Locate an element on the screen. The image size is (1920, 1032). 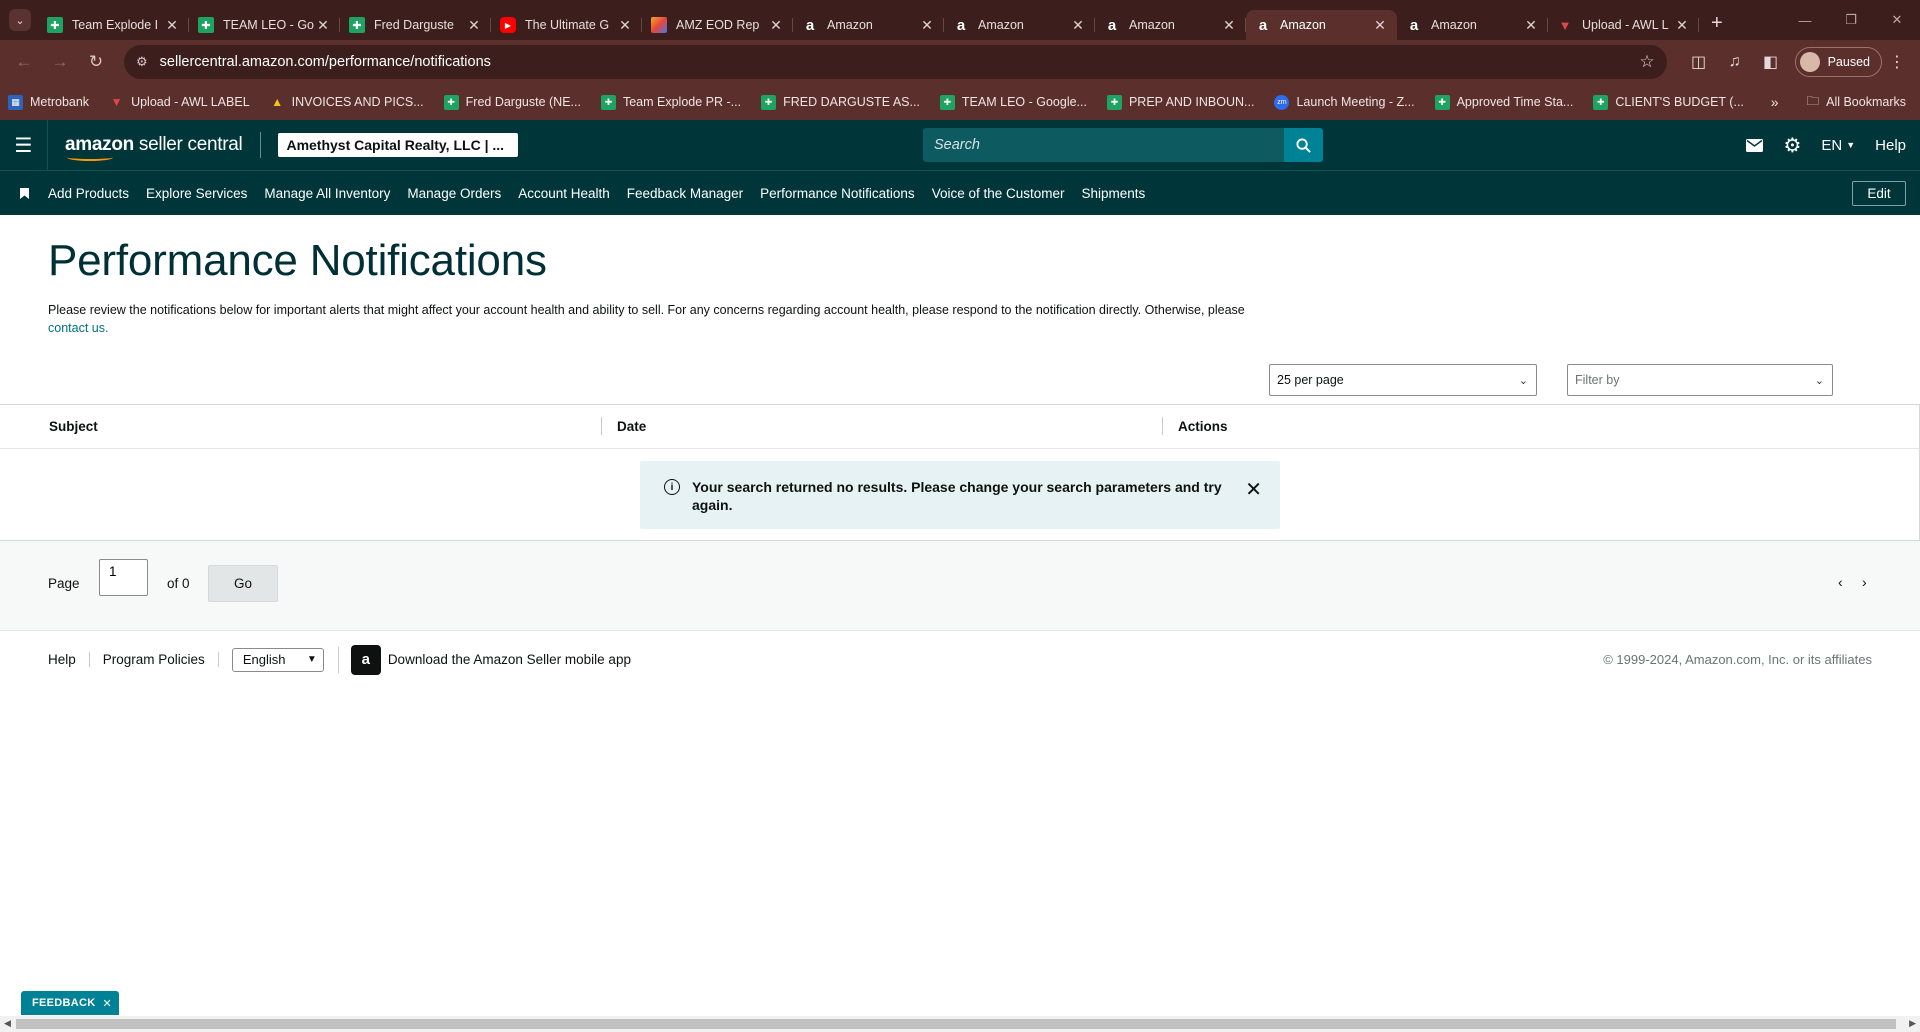
restore-icon: ❐ is located at coordinates (1851, 20).